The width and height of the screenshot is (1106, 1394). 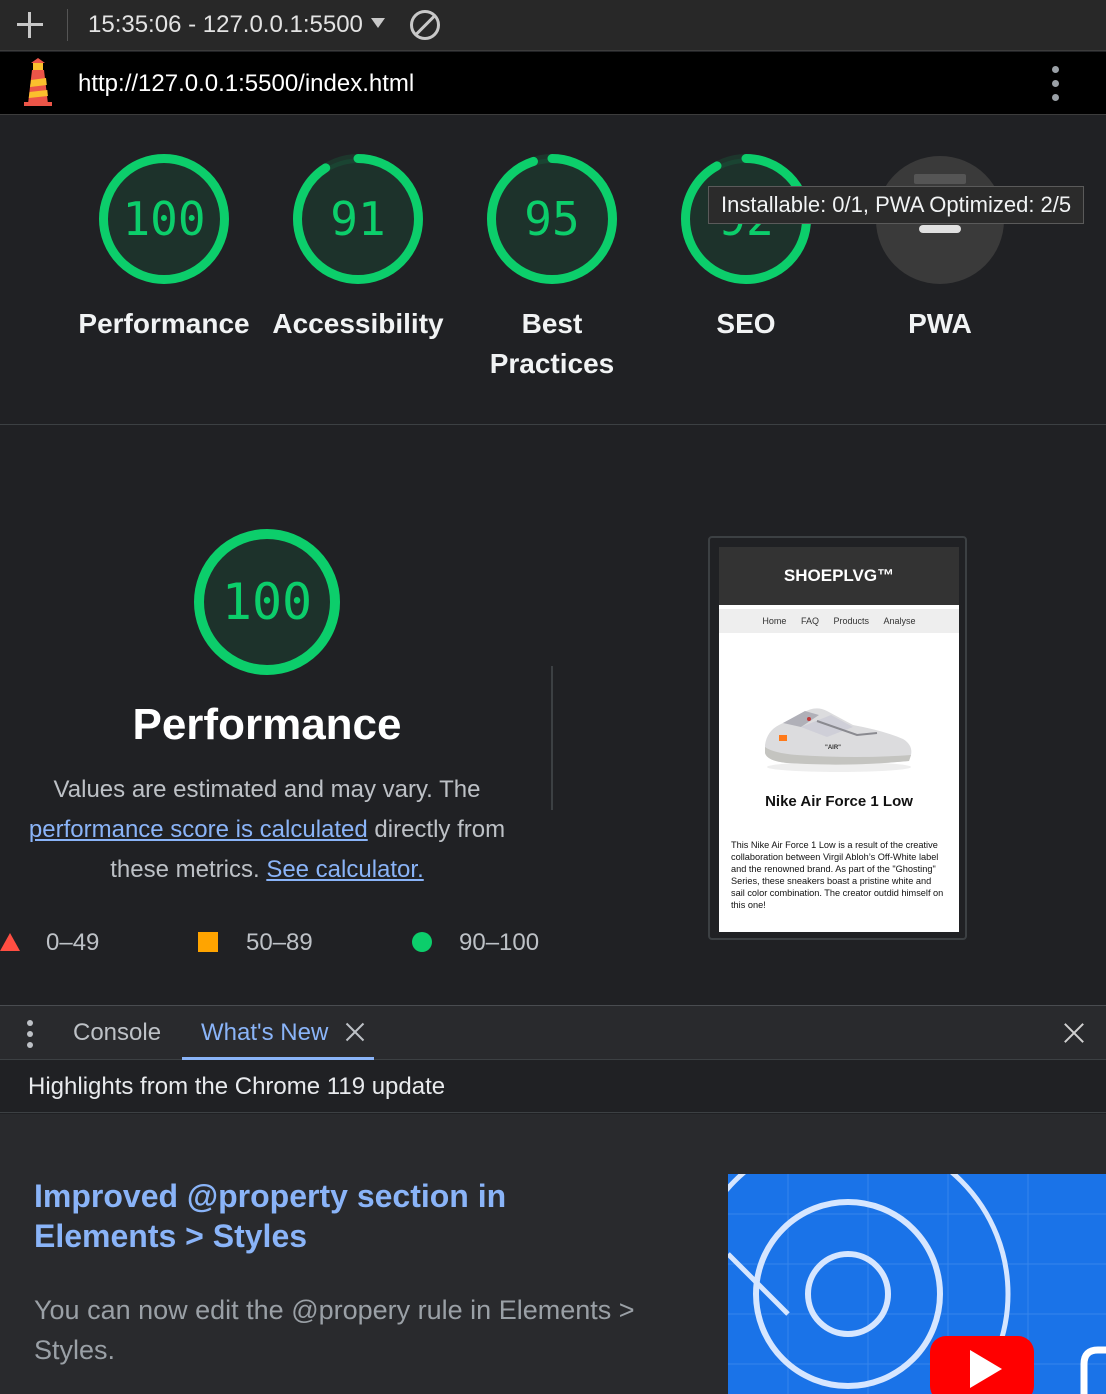 What do you see at coordinates (940, 179) in the screenshot?
I see `pwa-badge-text` at bounding box center [940, 179].